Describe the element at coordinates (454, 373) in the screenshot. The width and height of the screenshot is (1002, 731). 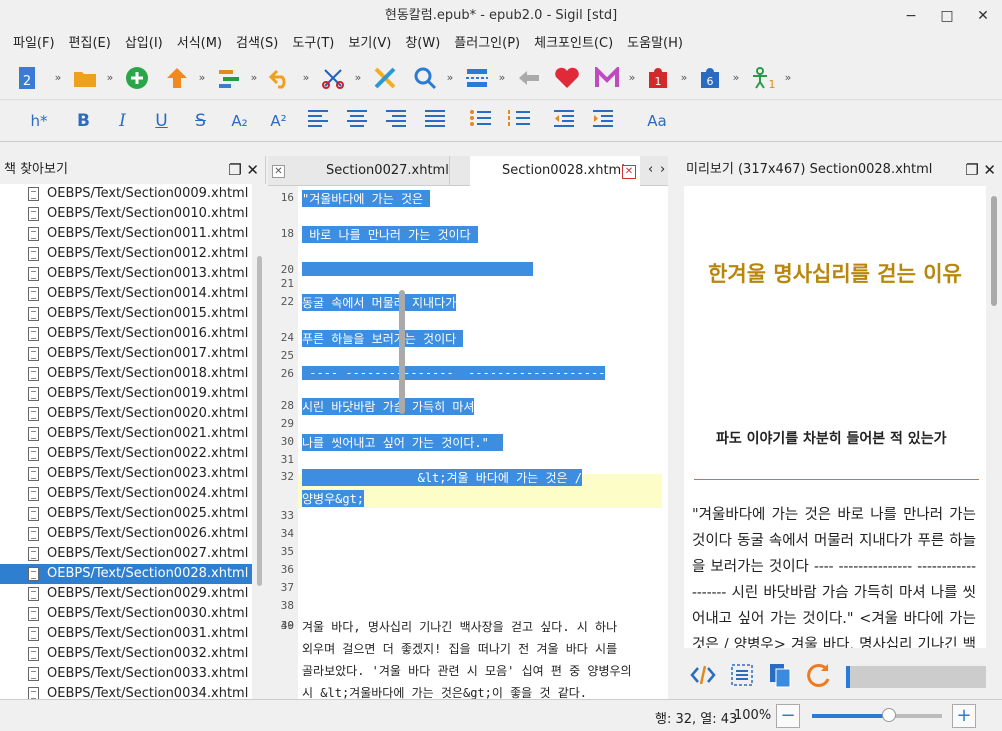
I see `code-line: ---- --------------- -------------------` at that location.